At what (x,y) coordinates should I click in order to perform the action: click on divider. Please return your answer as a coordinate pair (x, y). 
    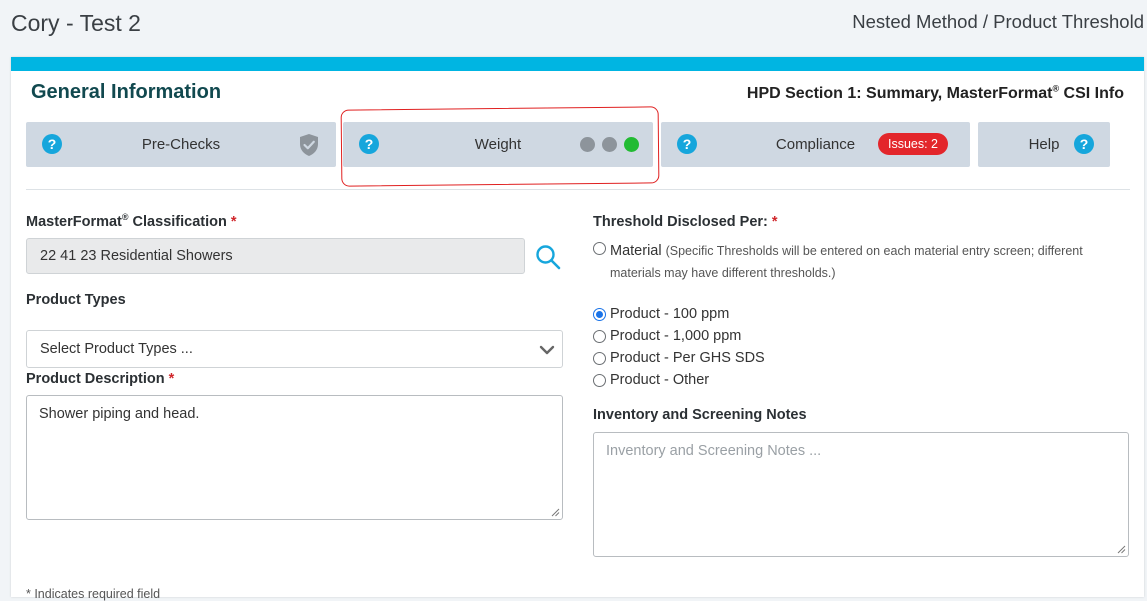
    Looking at the image, I should click on (578, 189).